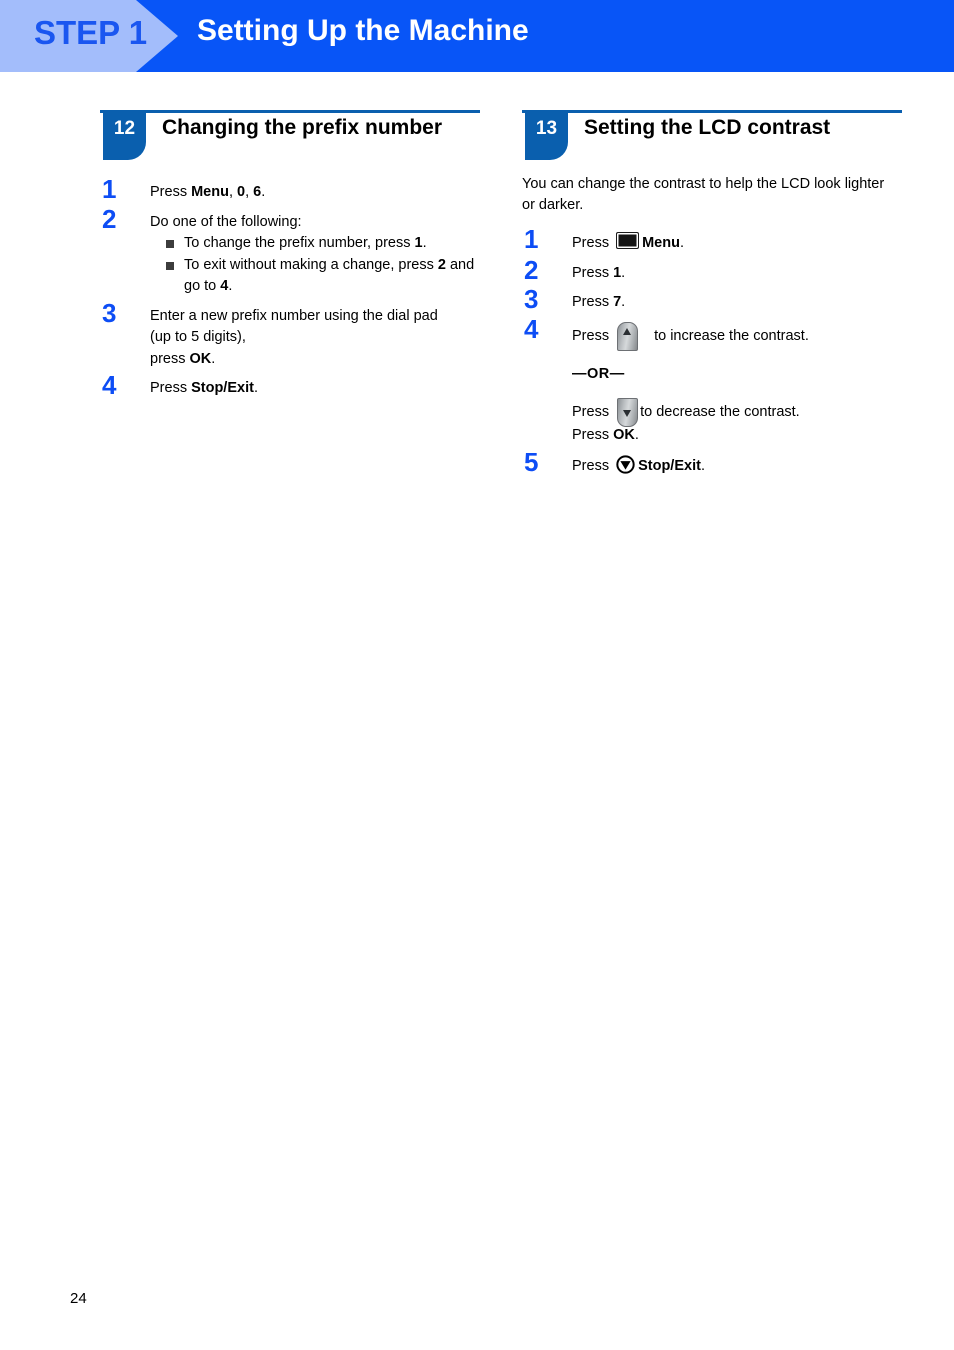 The image size is (954, 1350). I want to click on body-text: To change the prefix number, press, so click(299, 243).